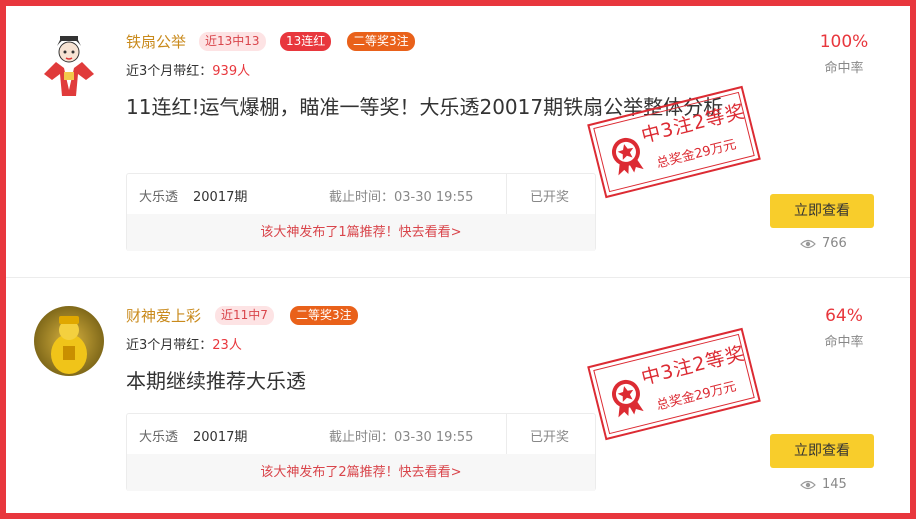 This screenshot has width=916, height=519. I want to click on hit-record-tag: 近13中13, so click(232, 41).